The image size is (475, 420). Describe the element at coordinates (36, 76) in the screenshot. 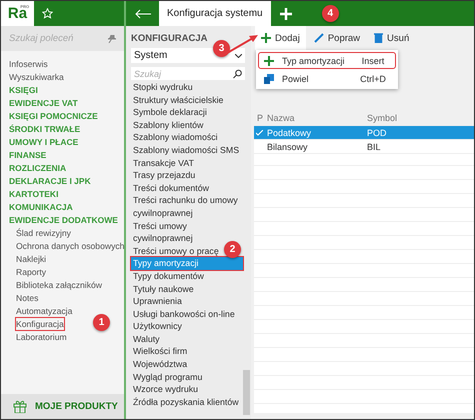

I see `nav-item: Wyszukiwarka` at that location.